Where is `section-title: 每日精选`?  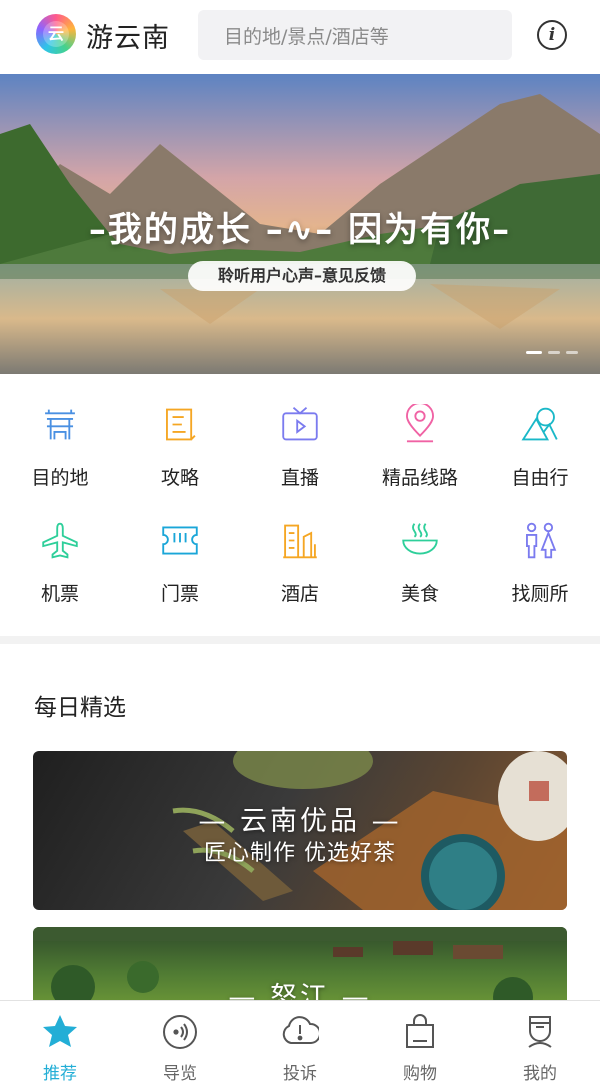 section-title: 每日精选 is located at coordinates (80, 708).